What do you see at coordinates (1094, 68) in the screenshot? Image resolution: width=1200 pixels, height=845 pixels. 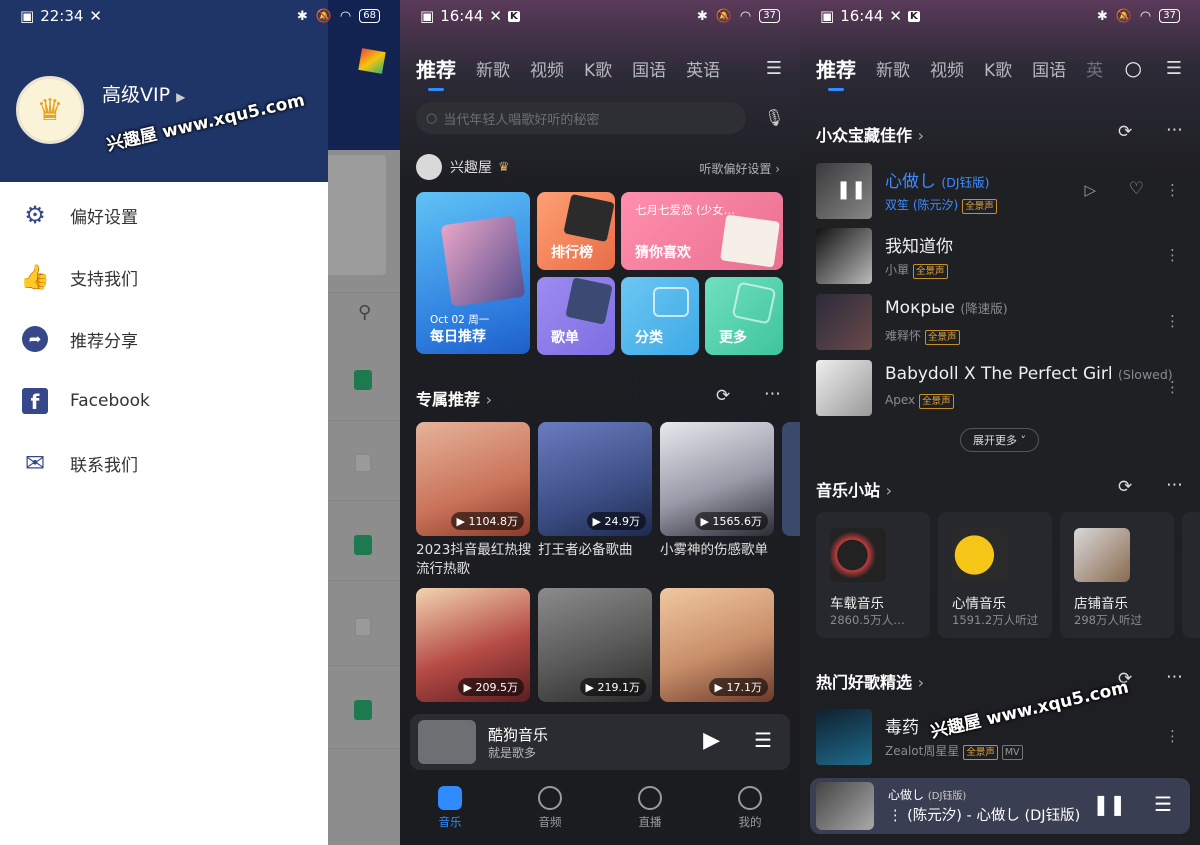 I see `tab-english: 英` at bounding box center [1094, 68].